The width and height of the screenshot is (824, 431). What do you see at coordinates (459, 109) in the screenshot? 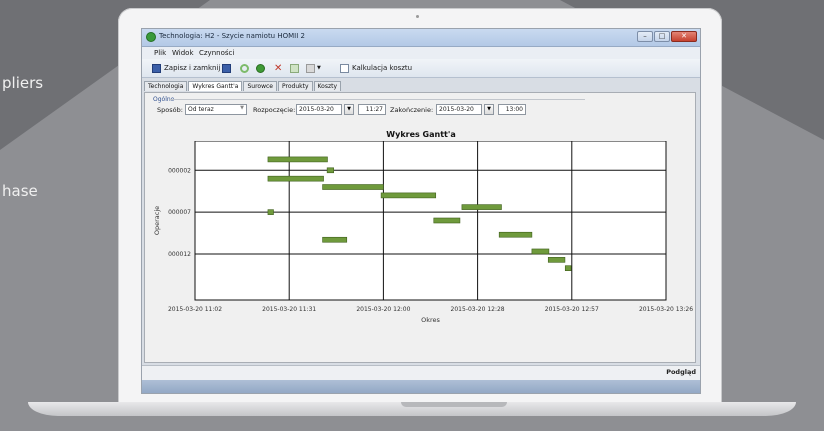
I see `end-date-field: 2015-03-20` at bounding box center [459, 109].